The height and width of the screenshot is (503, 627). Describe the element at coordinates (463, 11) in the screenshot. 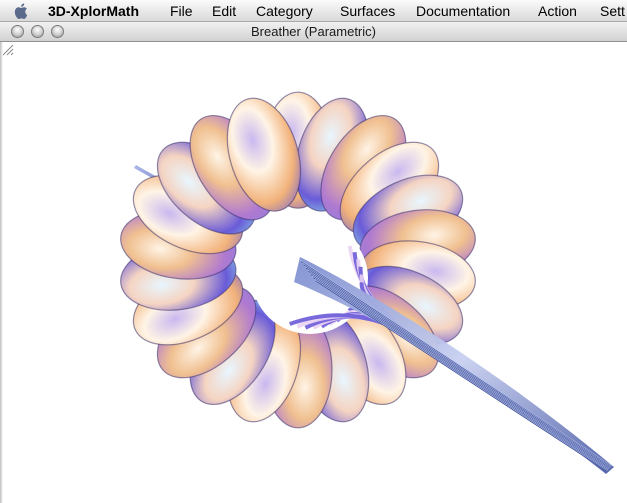

I see `menu-documentation: Documentation` at that location.